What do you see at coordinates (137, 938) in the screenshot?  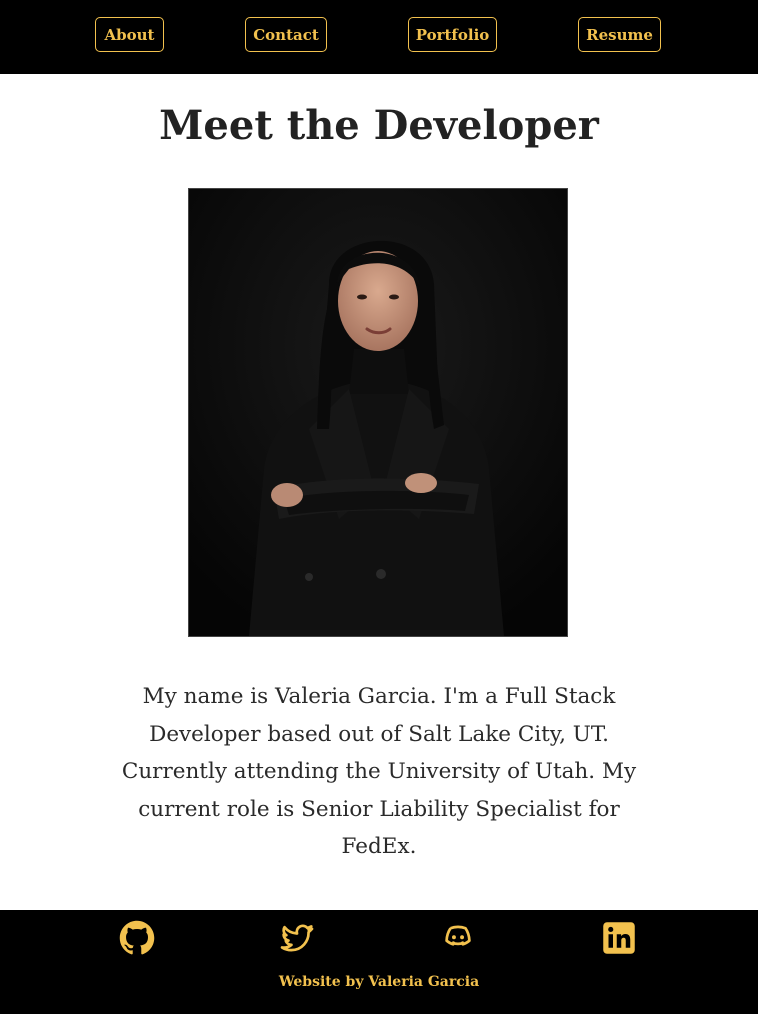 I see `github-icon` at bounding box center [137, 938].